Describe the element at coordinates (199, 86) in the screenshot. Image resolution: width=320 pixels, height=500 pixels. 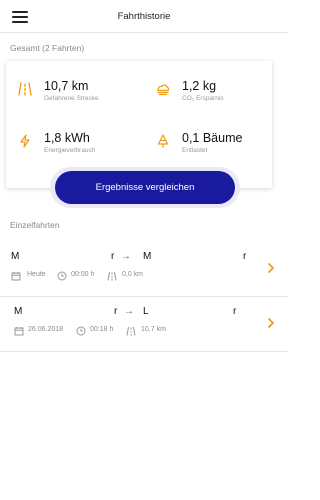
I see `stat-value: 1,2 kg` at that location.